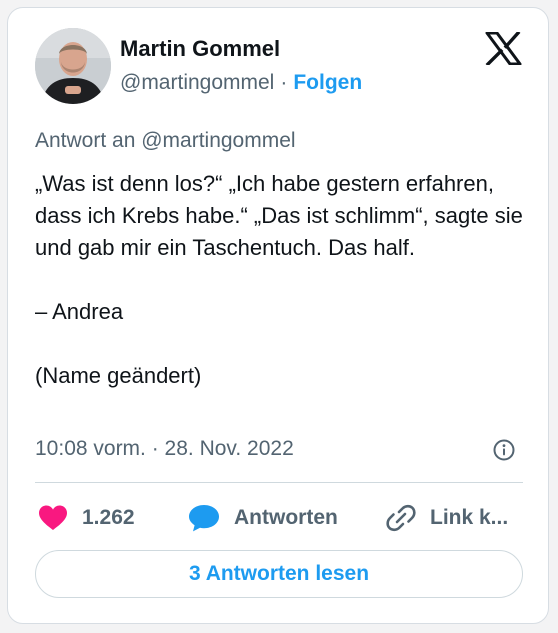  I want to click on author-name: Martin Gommel, so click(200, 49).